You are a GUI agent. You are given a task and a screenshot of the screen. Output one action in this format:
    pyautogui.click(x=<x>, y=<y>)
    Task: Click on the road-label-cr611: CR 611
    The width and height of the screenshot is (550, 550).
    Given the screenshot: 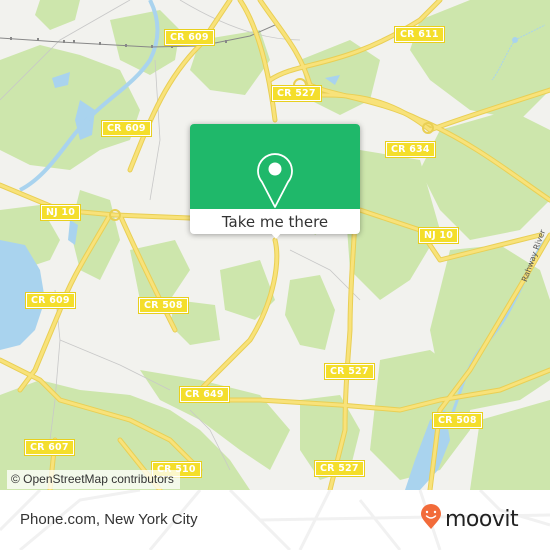 What is the action you would take?
    pyautogui.click(x=419, y=34)
    